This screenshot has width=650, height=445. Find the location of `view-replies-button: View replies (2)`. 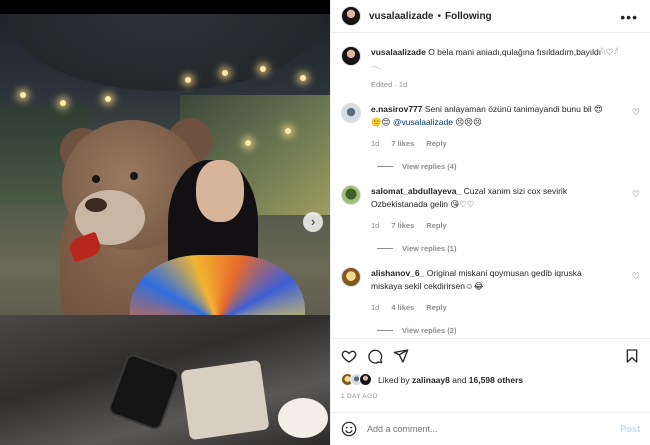

view-replies-button: View replies (2) is located at coordinates (499, 330).